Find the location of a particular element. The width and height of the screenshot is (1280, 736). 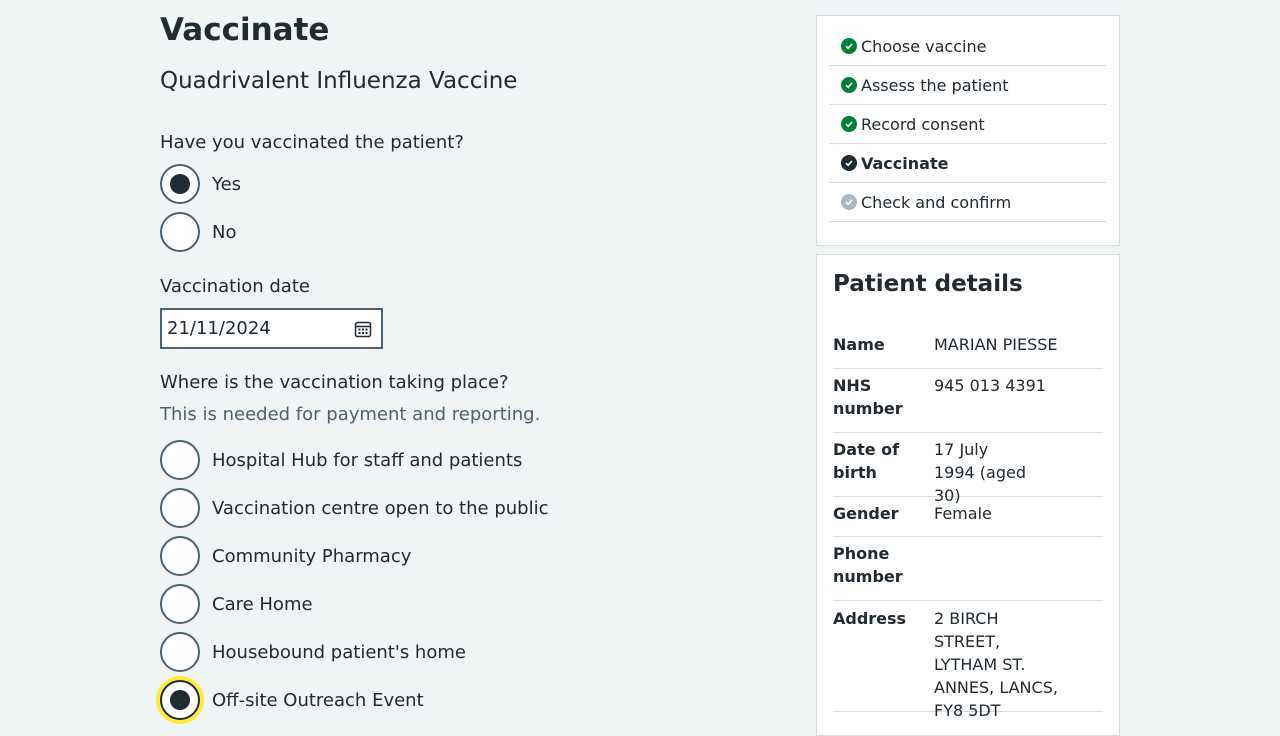

patient-detail-row-date-of-birth: Date of birth 17 July 1994 (aged 30) is located at coordinates (968, 471).